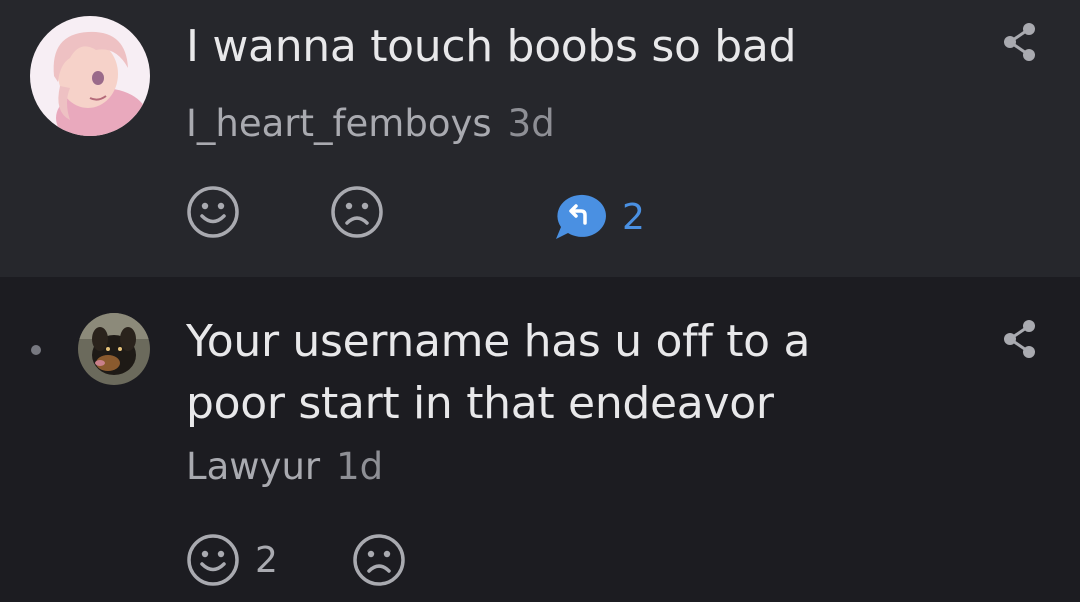 The image size is (1080, 602). I want to click on comment-text: I wanna touch boobs so bad, so click(491, 46).